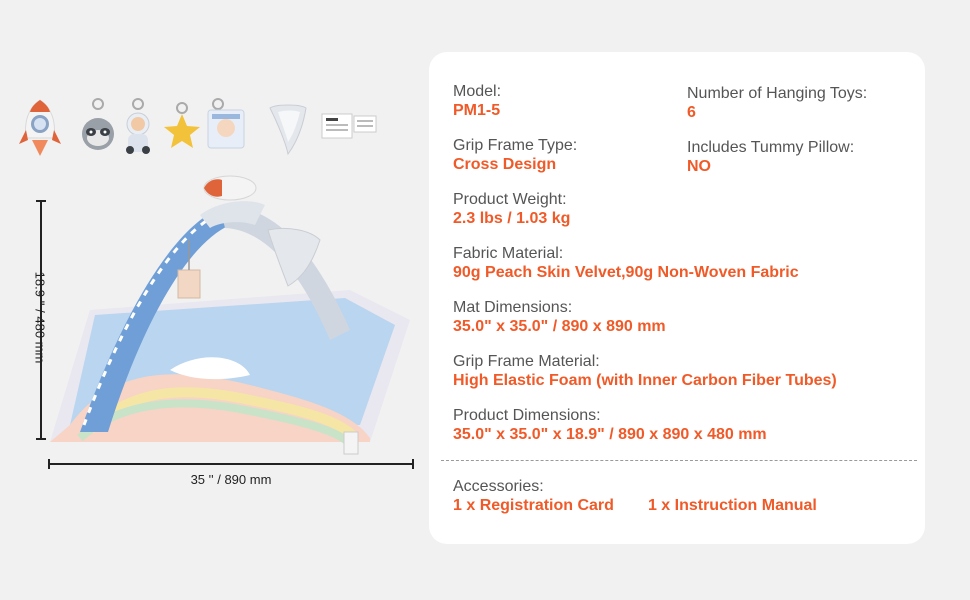 The height and width of the screenshot is (600, 970). What do you see at coordinates (508, 253) in the screenshot?
I see `spec-label: Fabric Material:` at bounding box center [508, 253].